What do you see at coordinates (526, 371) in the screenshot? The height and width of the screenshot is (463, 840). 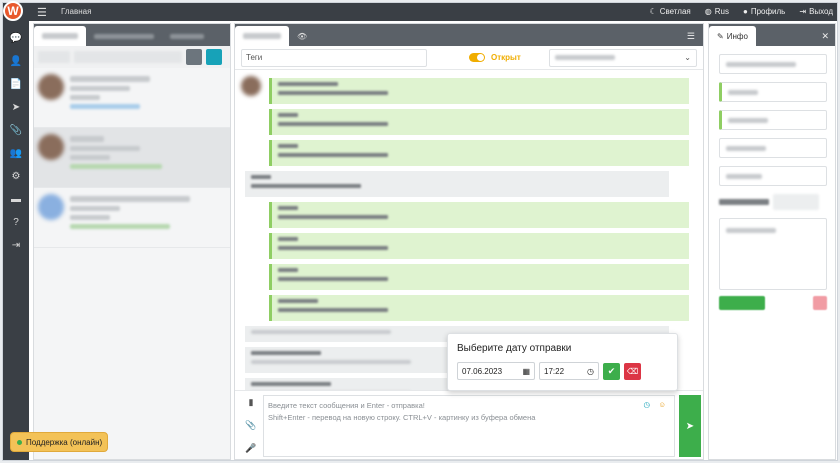 I see `calendar-icon: ▦` at bounding box center [526, 371].